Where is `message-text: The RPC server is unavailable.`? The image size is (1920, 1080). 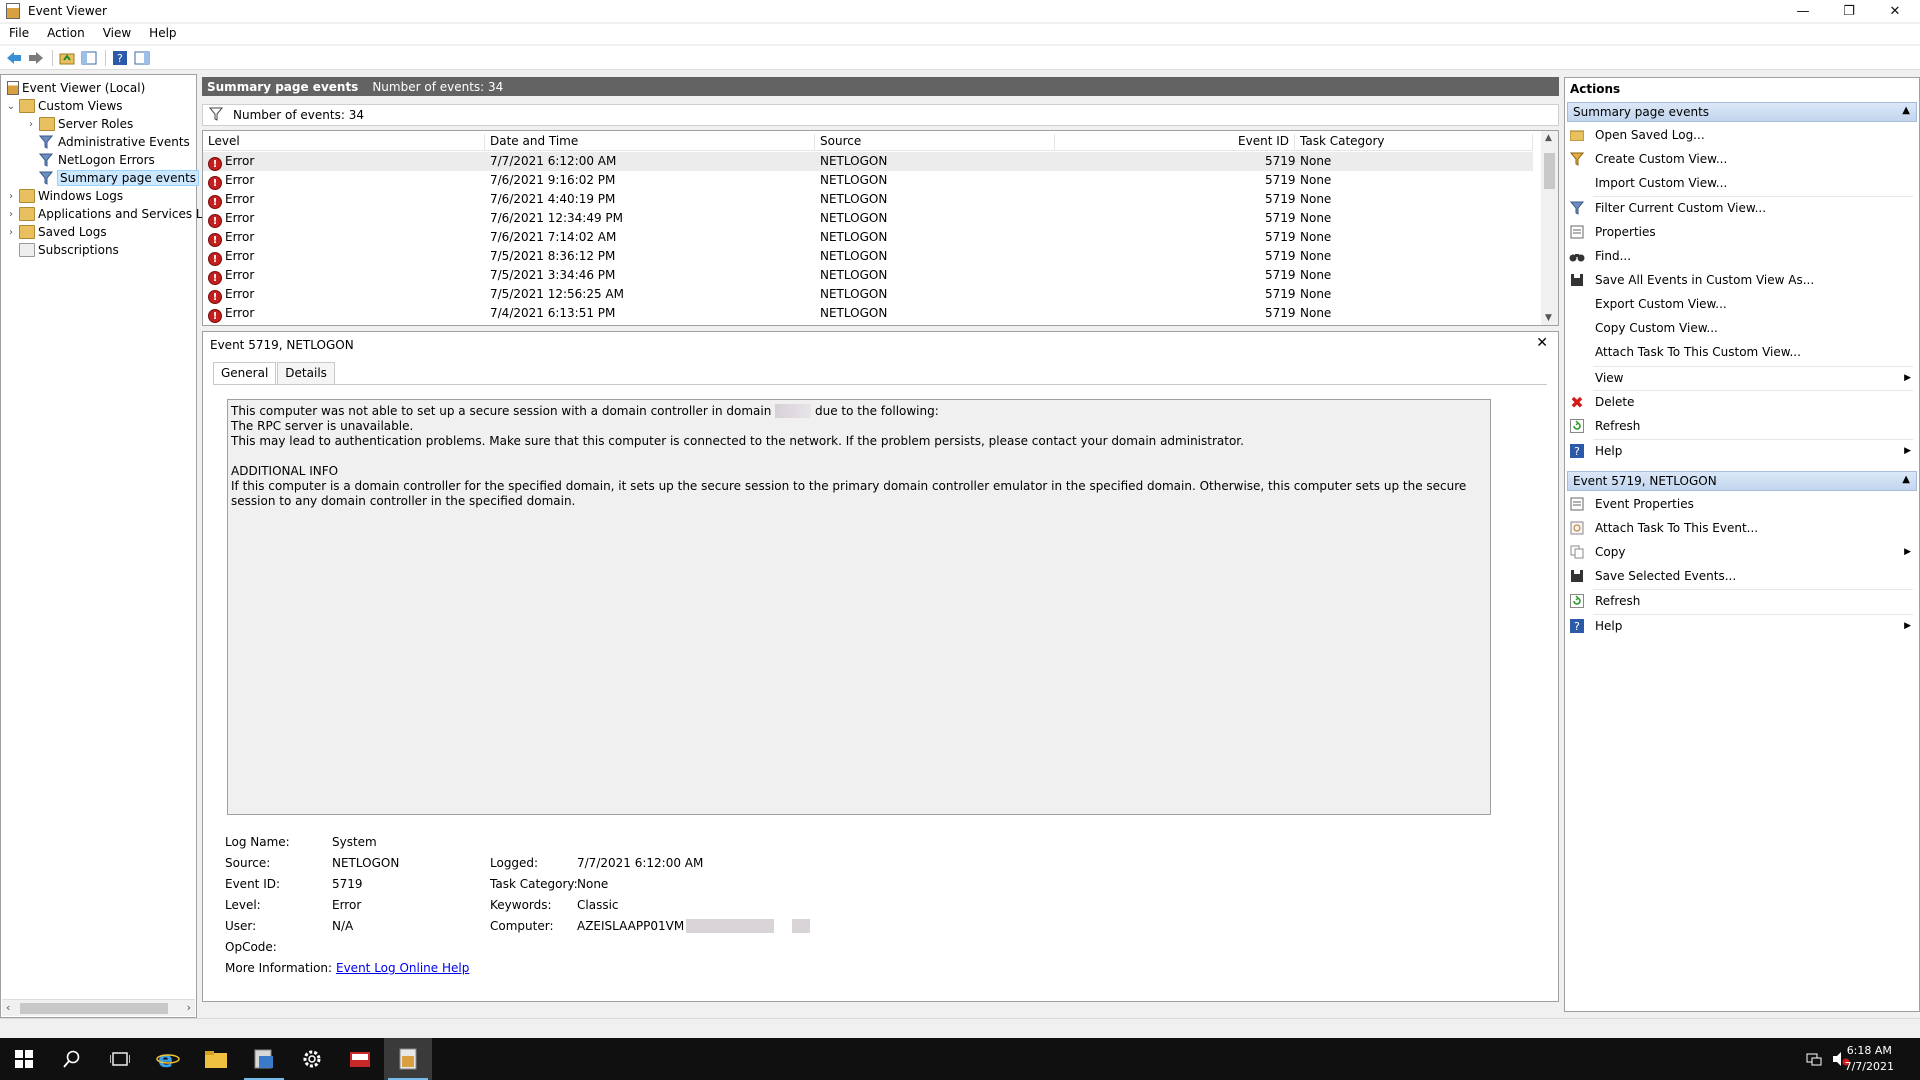
message-text: The RPC server is unavailable. is located at coordinates (322, 426).